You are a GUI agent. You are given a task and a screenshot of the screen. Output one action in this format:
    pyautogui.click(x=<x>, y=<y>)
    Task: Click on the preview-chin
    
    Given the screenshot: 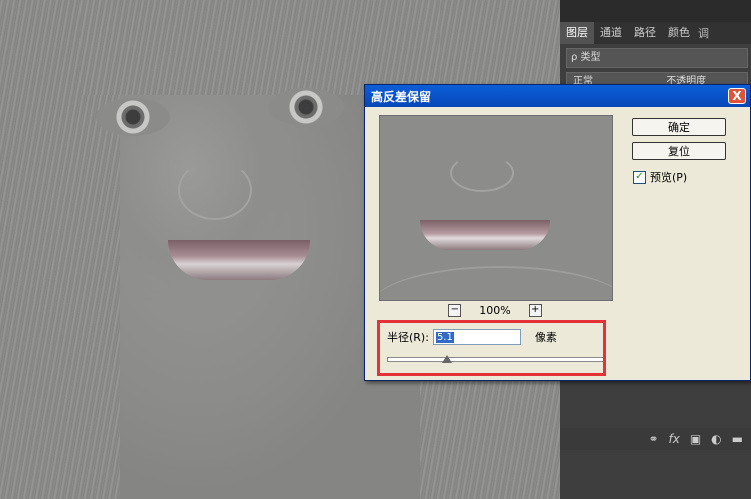 What is the action you would take?
    pyautogui.click(x=496, y=283)
    